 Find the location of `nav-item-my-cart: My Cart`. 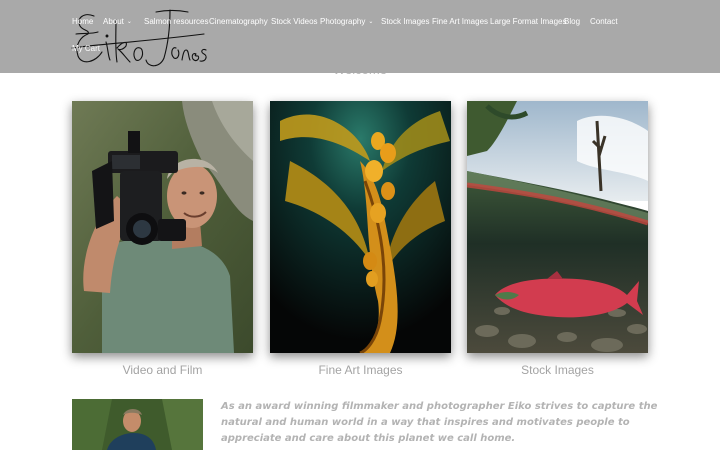

nav-item-my-cart: My Cart is located at coordinates (86, 48).